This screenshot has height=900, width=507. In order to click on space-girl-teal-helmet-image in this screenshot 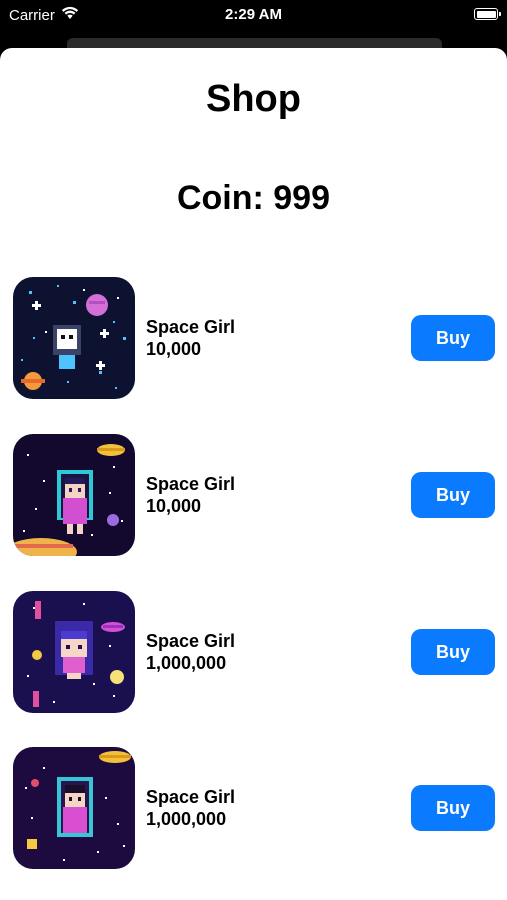, I will do `click(74, 495)`.